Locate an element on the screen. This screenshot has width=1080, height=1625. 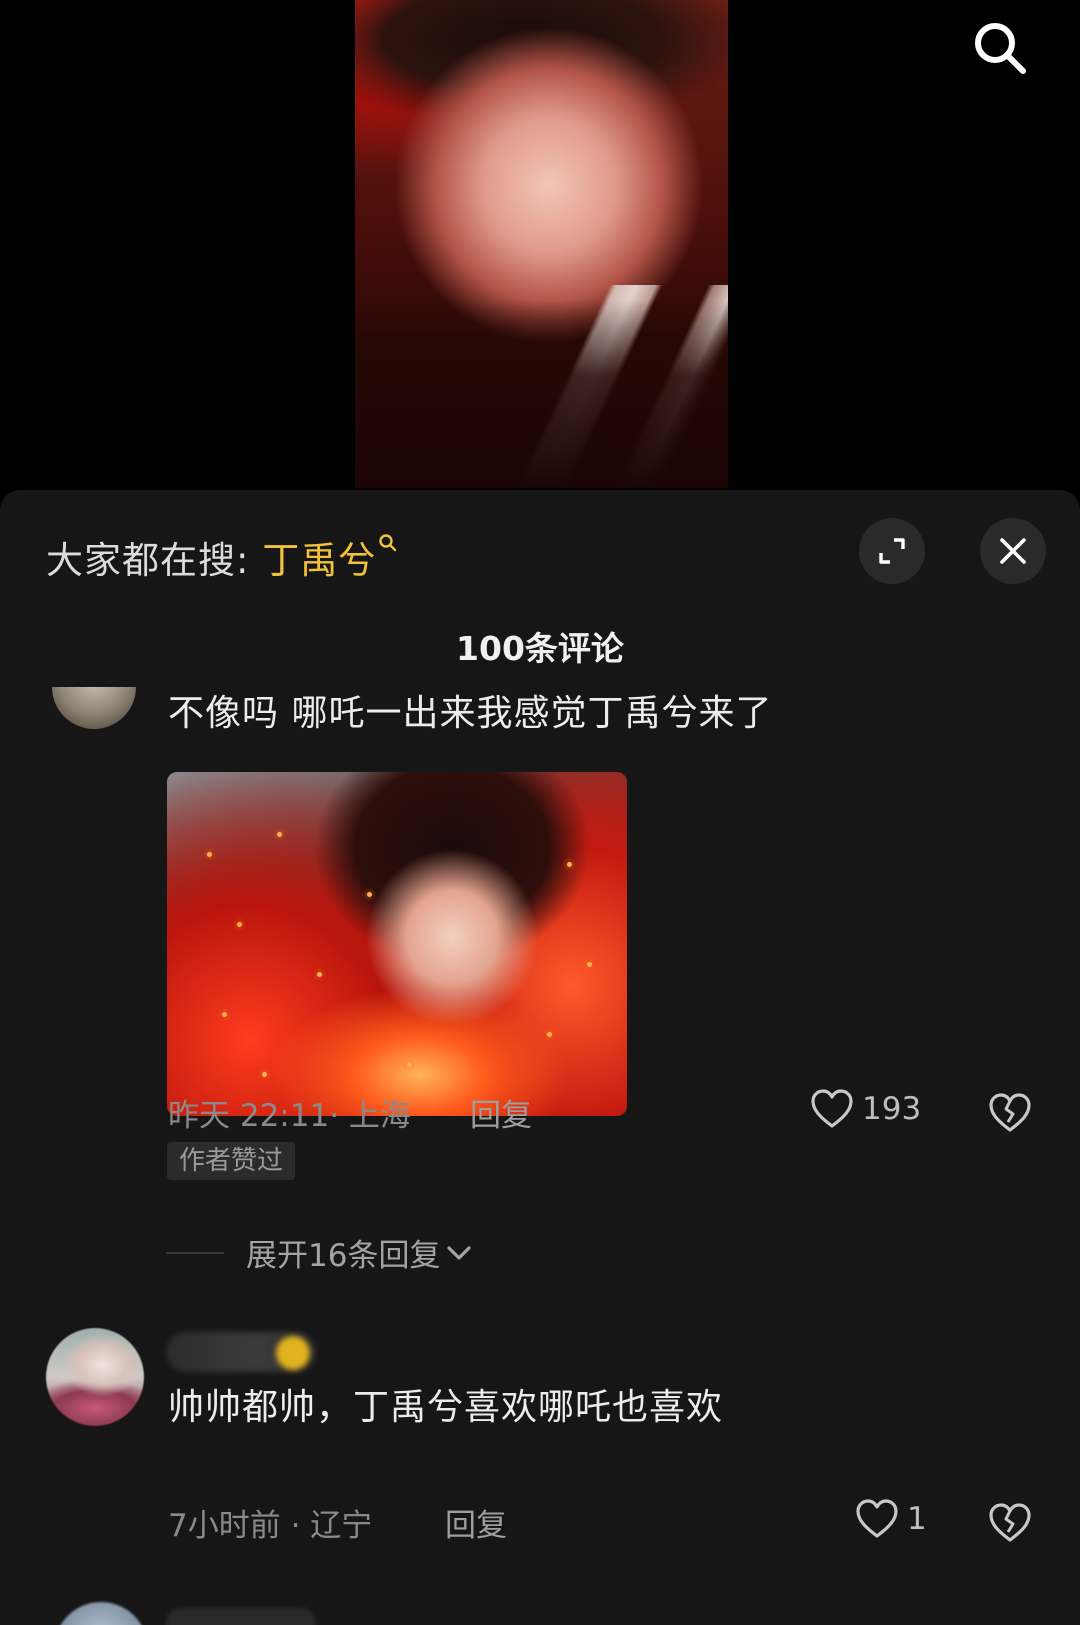
close-icon is located at coordinates (1013, 551).